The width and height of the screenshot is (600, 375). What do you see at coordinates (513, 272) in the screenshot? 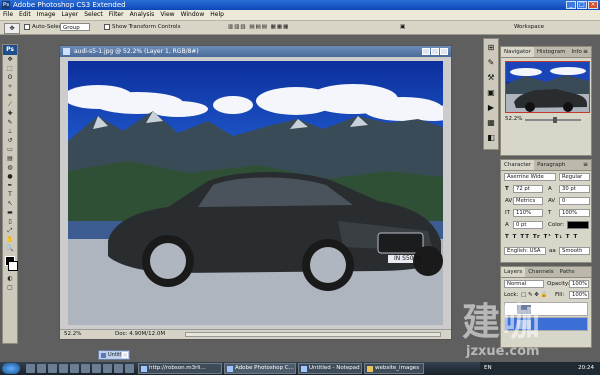
I see `tab-layers: Layers` at bounding box center [513, 272].